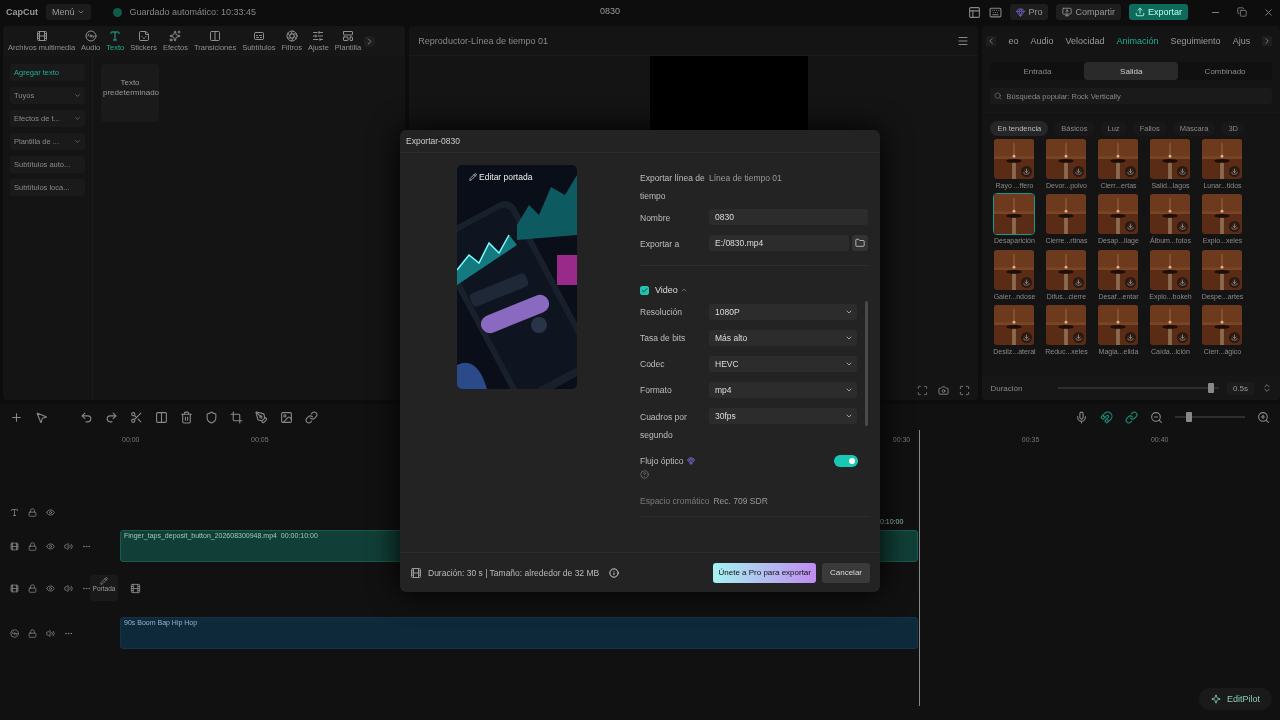 The image size is (1280, 720). What do you see at coordinates (186, 417) in the screenshot?
I see `trash-icon` at bounding box center [186, 417].